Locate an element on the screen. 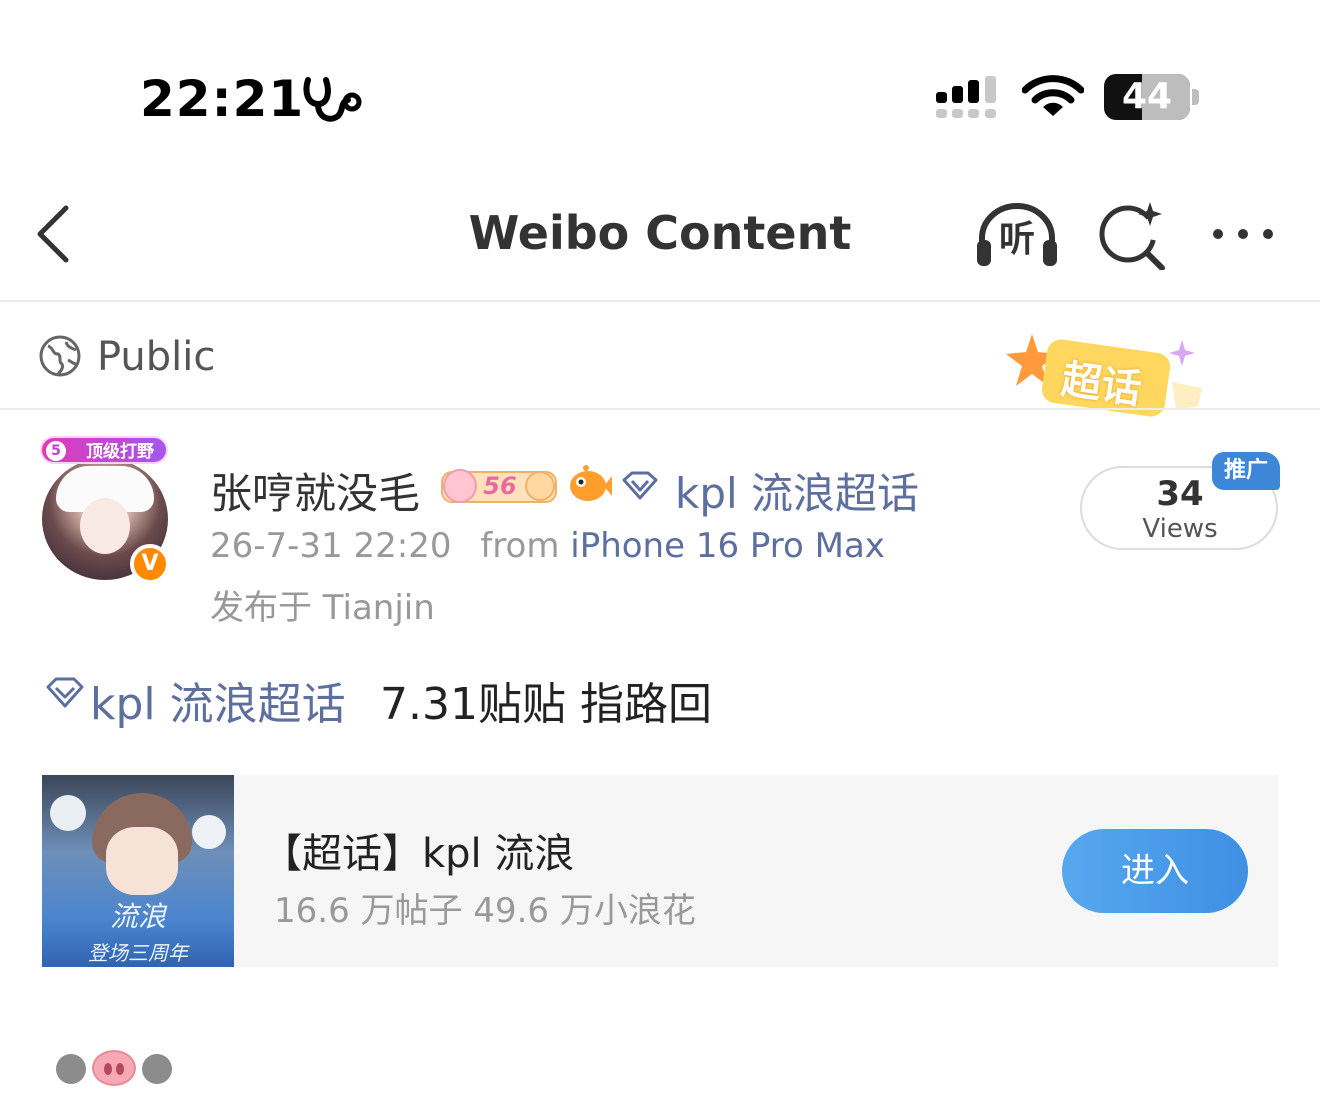  author-topic-link: kpl 流浪超话 is located at coordinates (797, 490).